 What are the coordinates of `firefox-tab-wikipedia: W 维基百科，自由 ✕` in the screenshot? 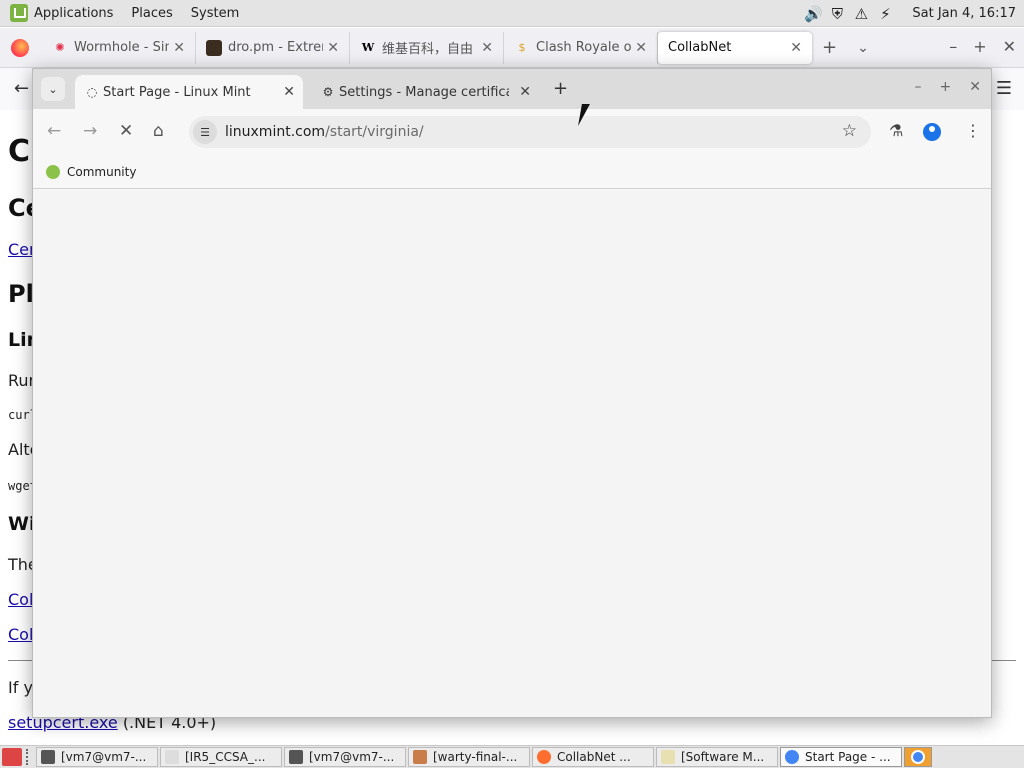 It's located at (427, 47).